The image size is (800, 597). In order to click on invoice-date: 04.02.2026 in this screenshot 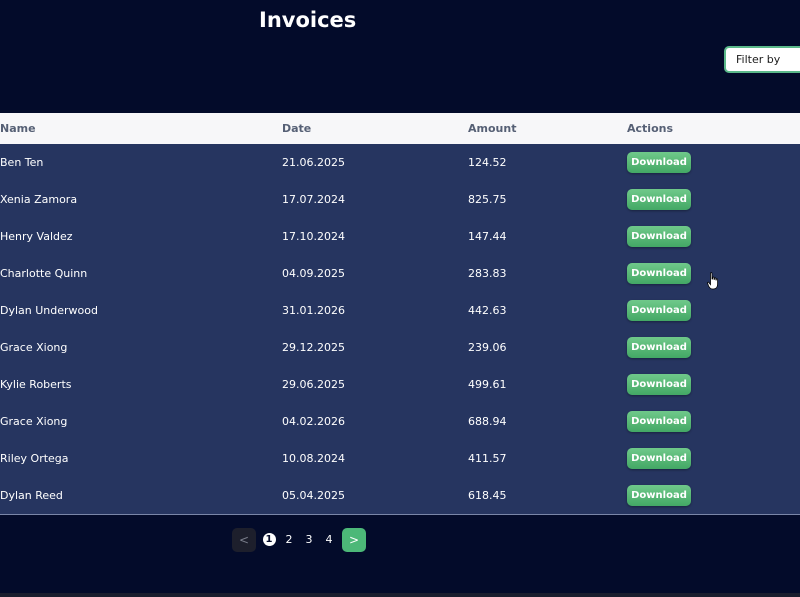, I will do `click(313, 421)`.